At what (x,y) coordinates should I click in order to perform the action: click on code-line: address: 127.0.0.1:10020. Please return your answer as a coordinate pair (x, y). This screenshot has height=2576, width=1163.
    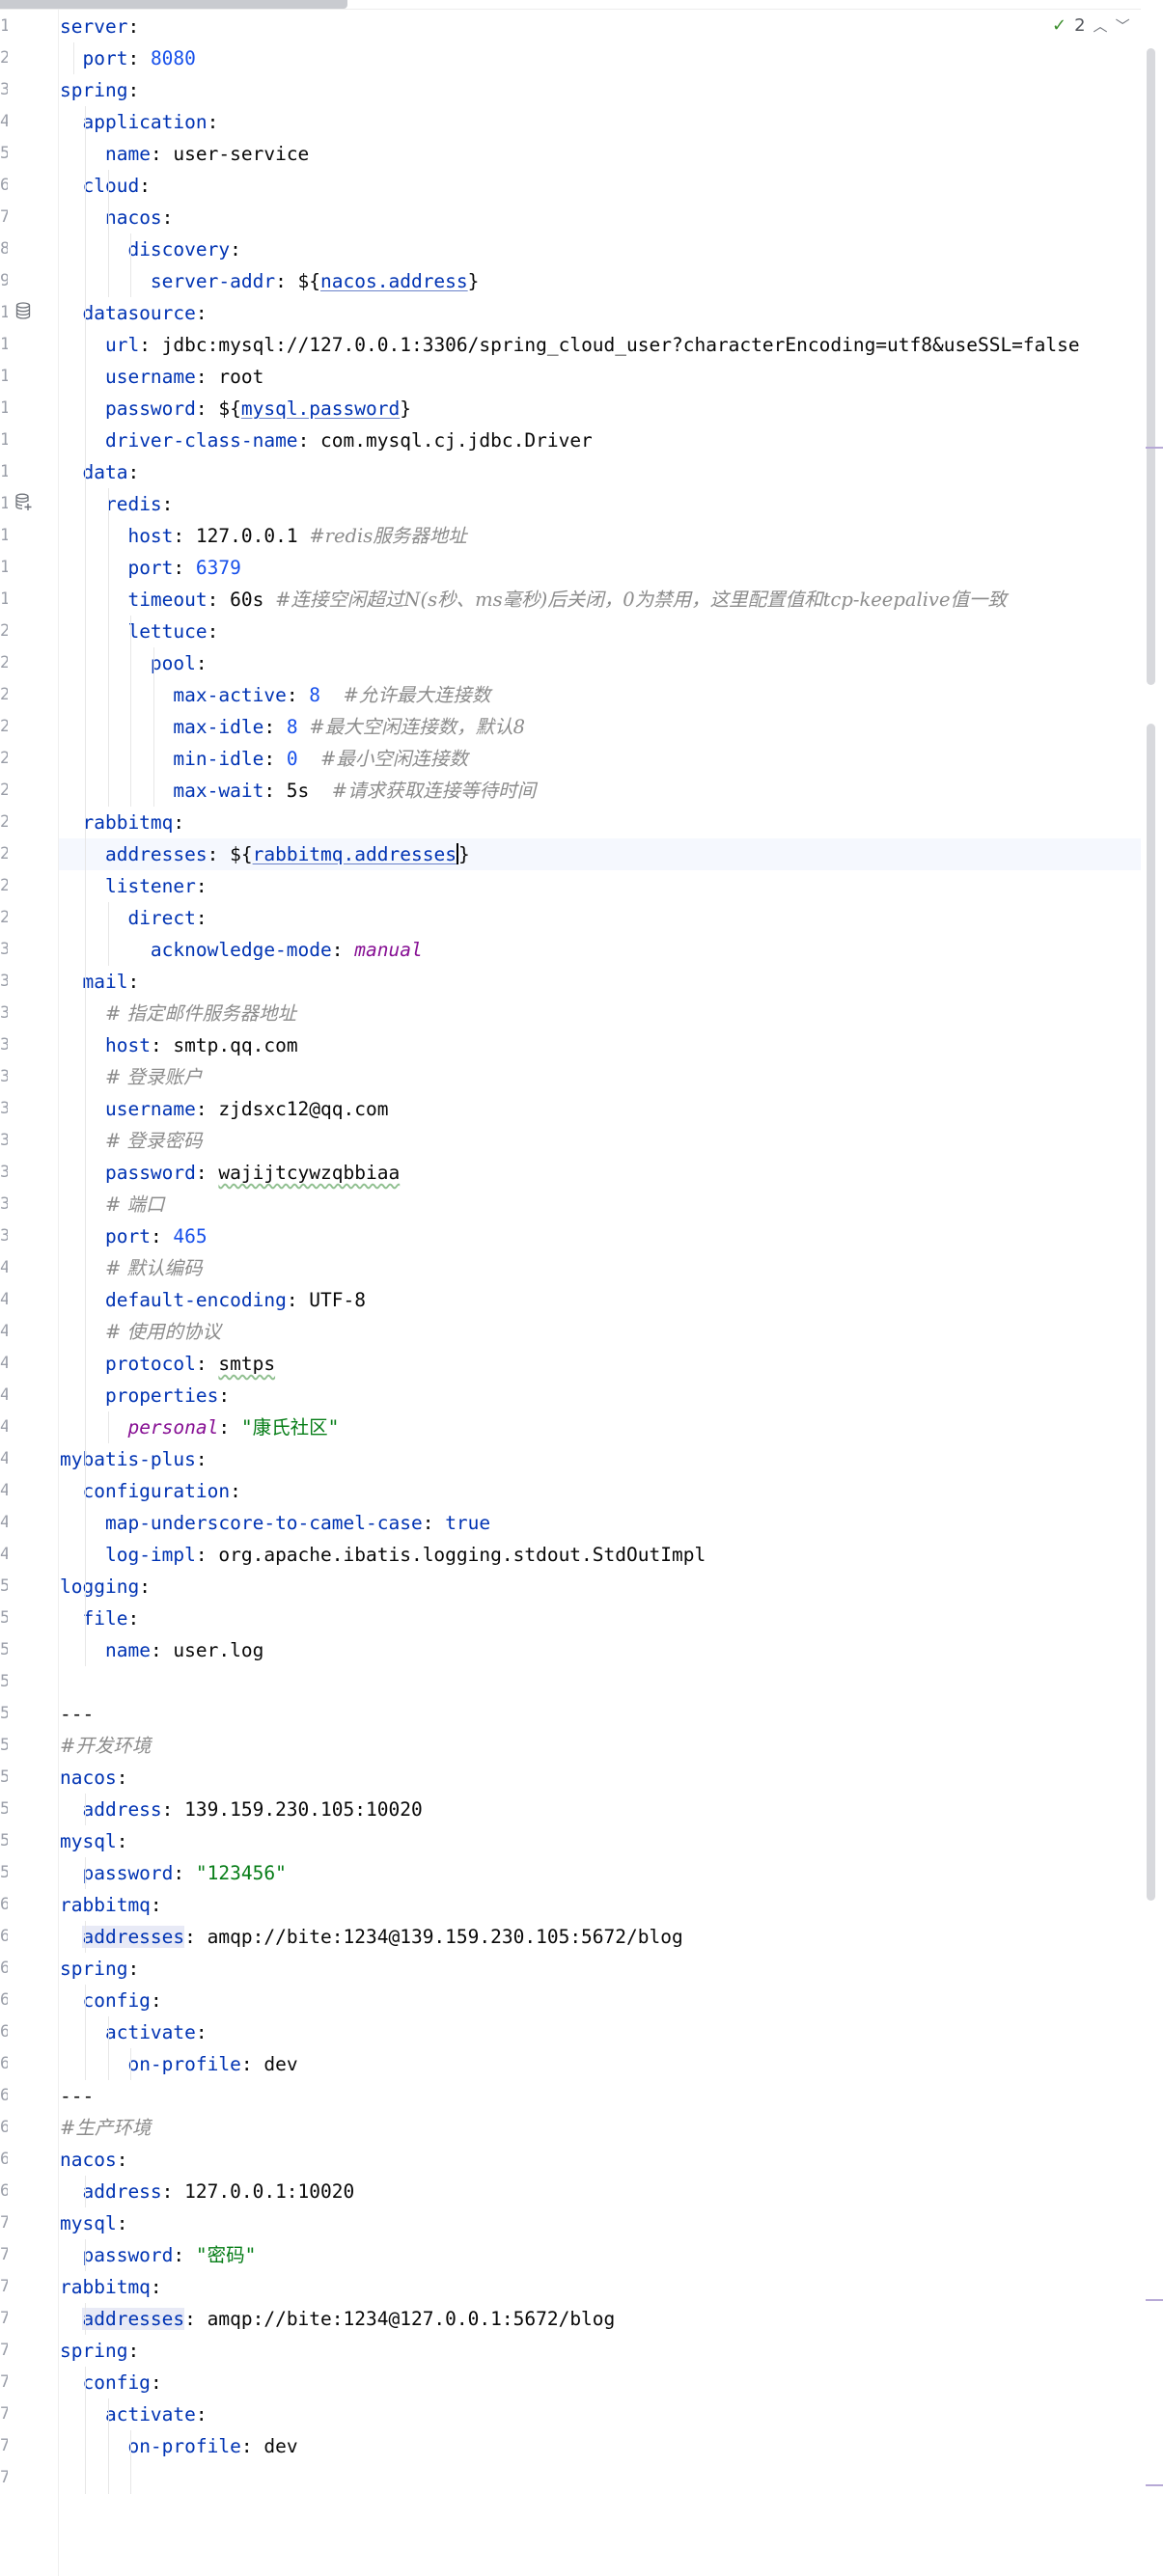
    Looking at the image, I should click on (207, 2192).